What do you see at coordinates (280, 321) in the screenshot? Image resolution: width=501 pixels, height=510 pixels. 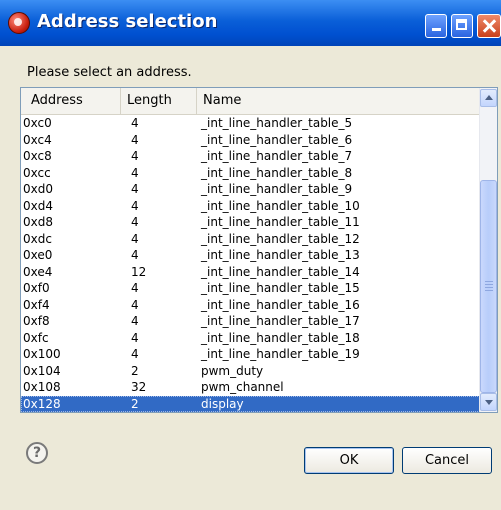 I see `cell-name: _int_line_handler_table_17` at bounding box center [280, 321].